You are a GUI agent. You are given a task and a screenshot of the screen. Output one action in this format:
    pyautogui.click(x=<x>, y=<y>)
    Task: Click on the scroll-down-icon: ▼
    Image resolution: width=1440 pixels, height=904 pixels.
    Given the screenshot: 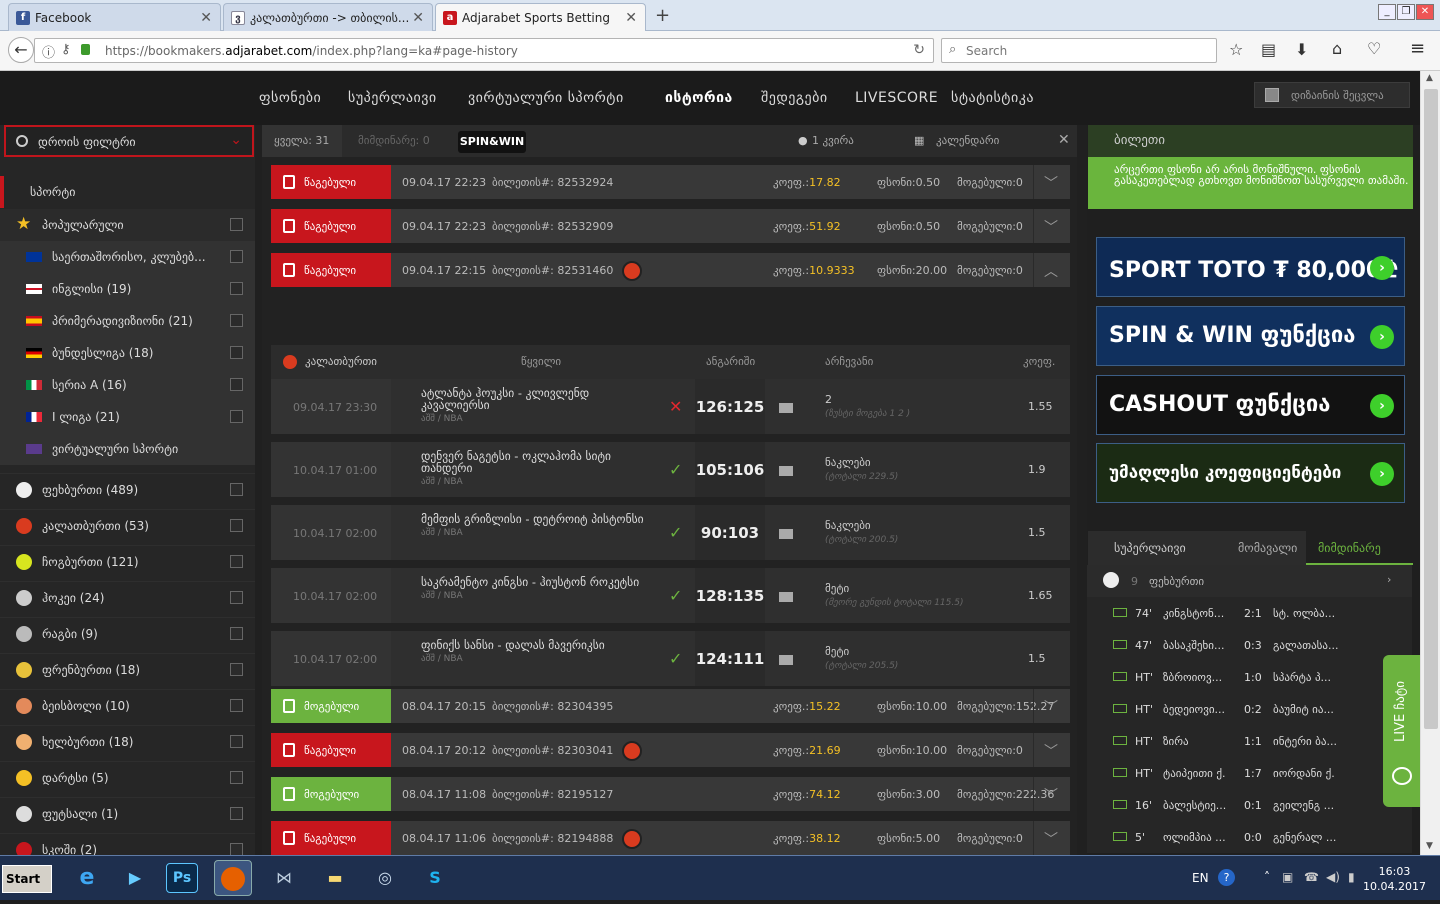 What is the action you would take?
    pyautogui.click(x=1429, y=846)
    